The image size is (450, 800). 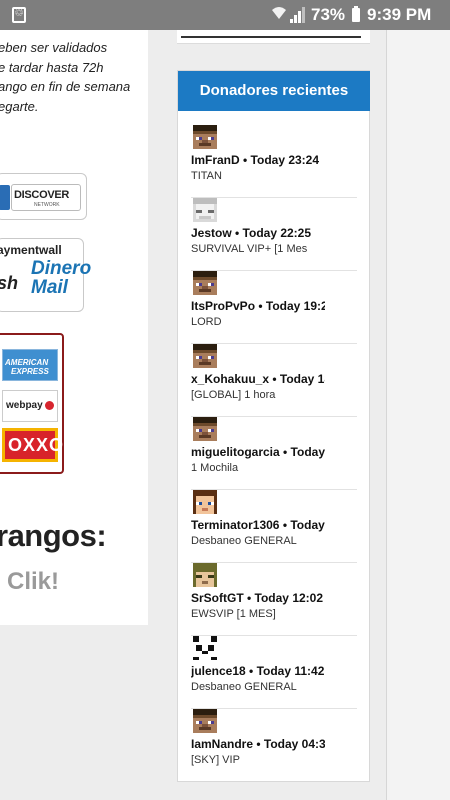 What do you see at coordinates (27, 362) in the screenshot?
I see `amex-label-1: AMERICAN` at bounding box center [27, 362].